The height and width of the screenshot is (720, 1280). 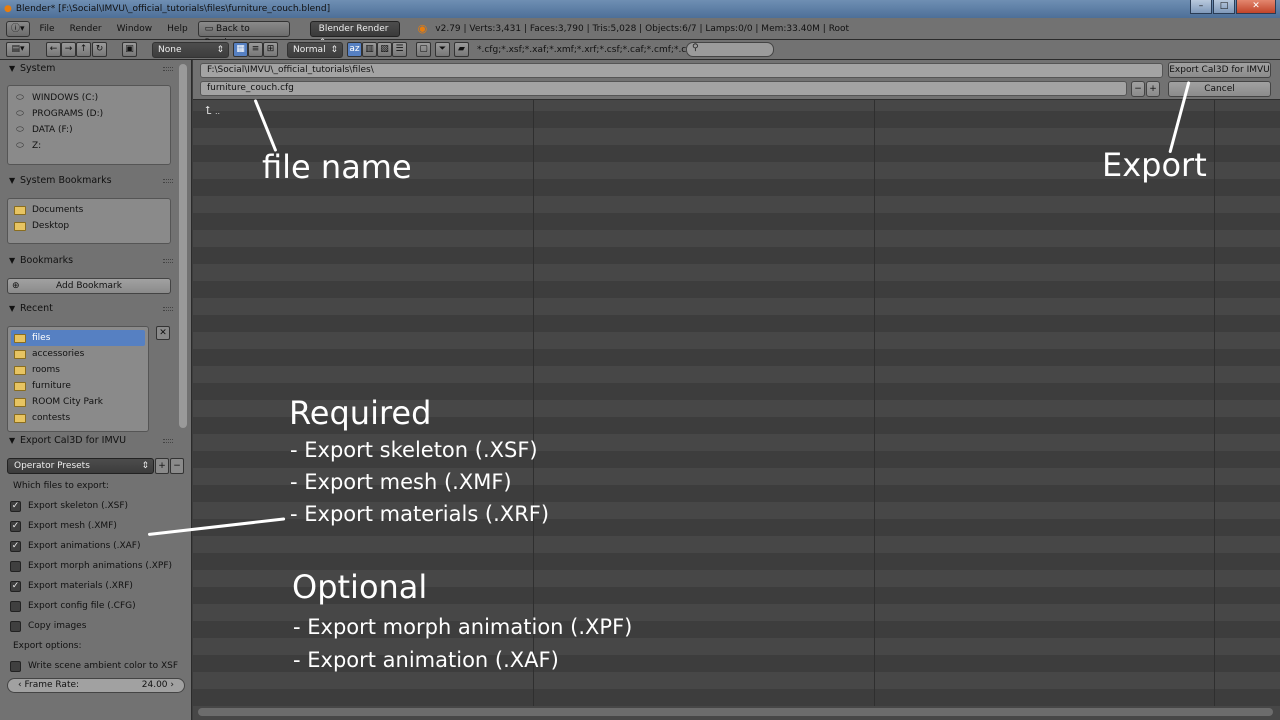 I want to click on ambient-color-checkbox: Write scene ambient color to XSF, so click(x=94, y=666).